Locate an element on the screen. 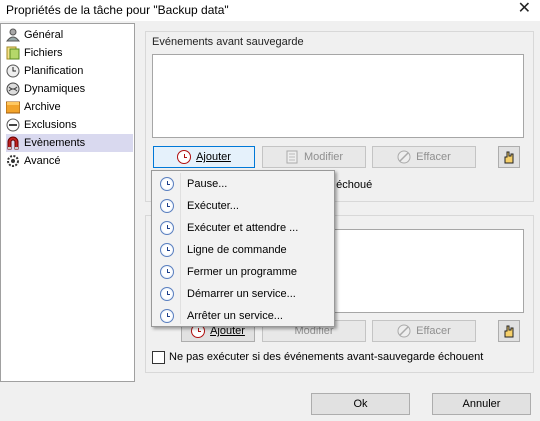  close-icon: ✕ is located at coordinates (524, 9).